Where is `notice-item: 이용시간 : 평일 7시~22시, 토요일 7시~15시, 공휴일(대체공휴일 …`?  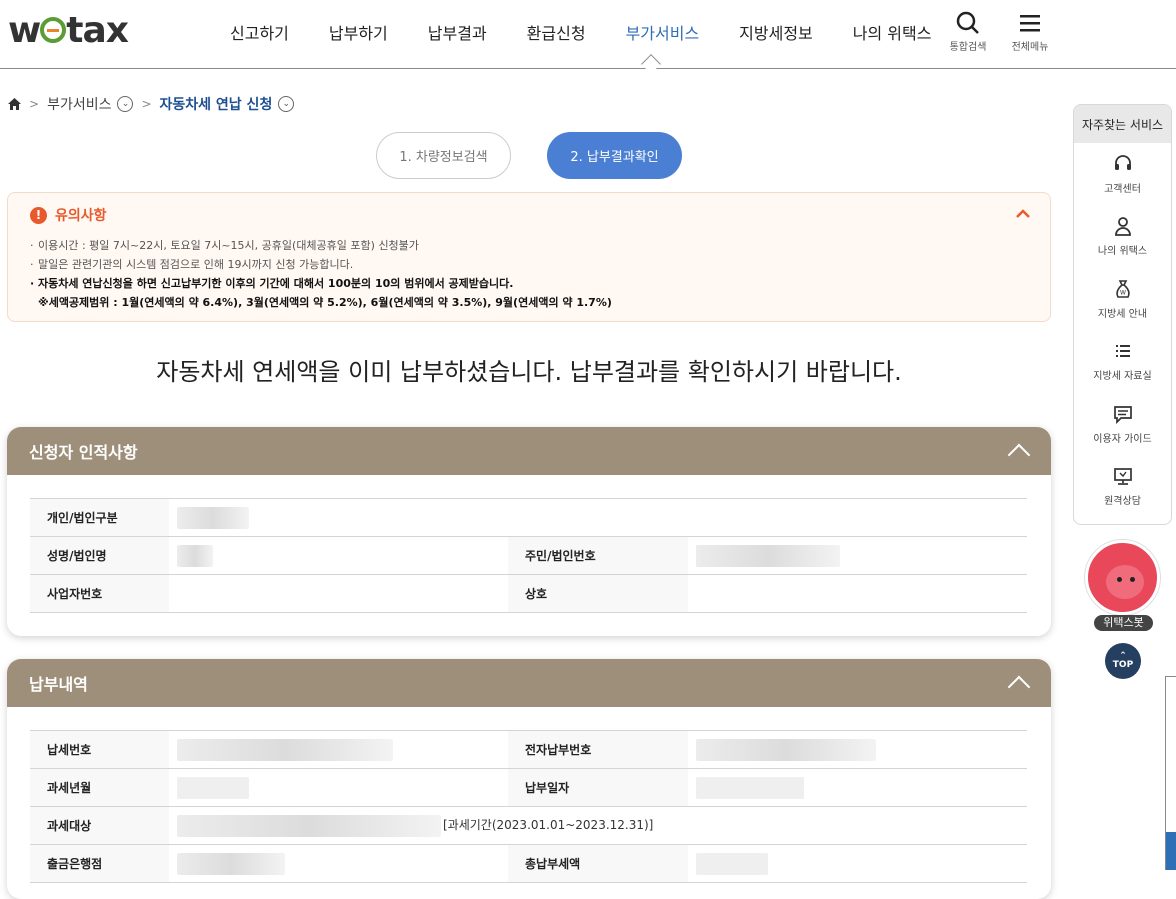
notice-item: 이용시간 : 평일 7시~22시, 토요일 7시~15시, 공휴일(대체공휴일 … is located at coordinates (321, 245).